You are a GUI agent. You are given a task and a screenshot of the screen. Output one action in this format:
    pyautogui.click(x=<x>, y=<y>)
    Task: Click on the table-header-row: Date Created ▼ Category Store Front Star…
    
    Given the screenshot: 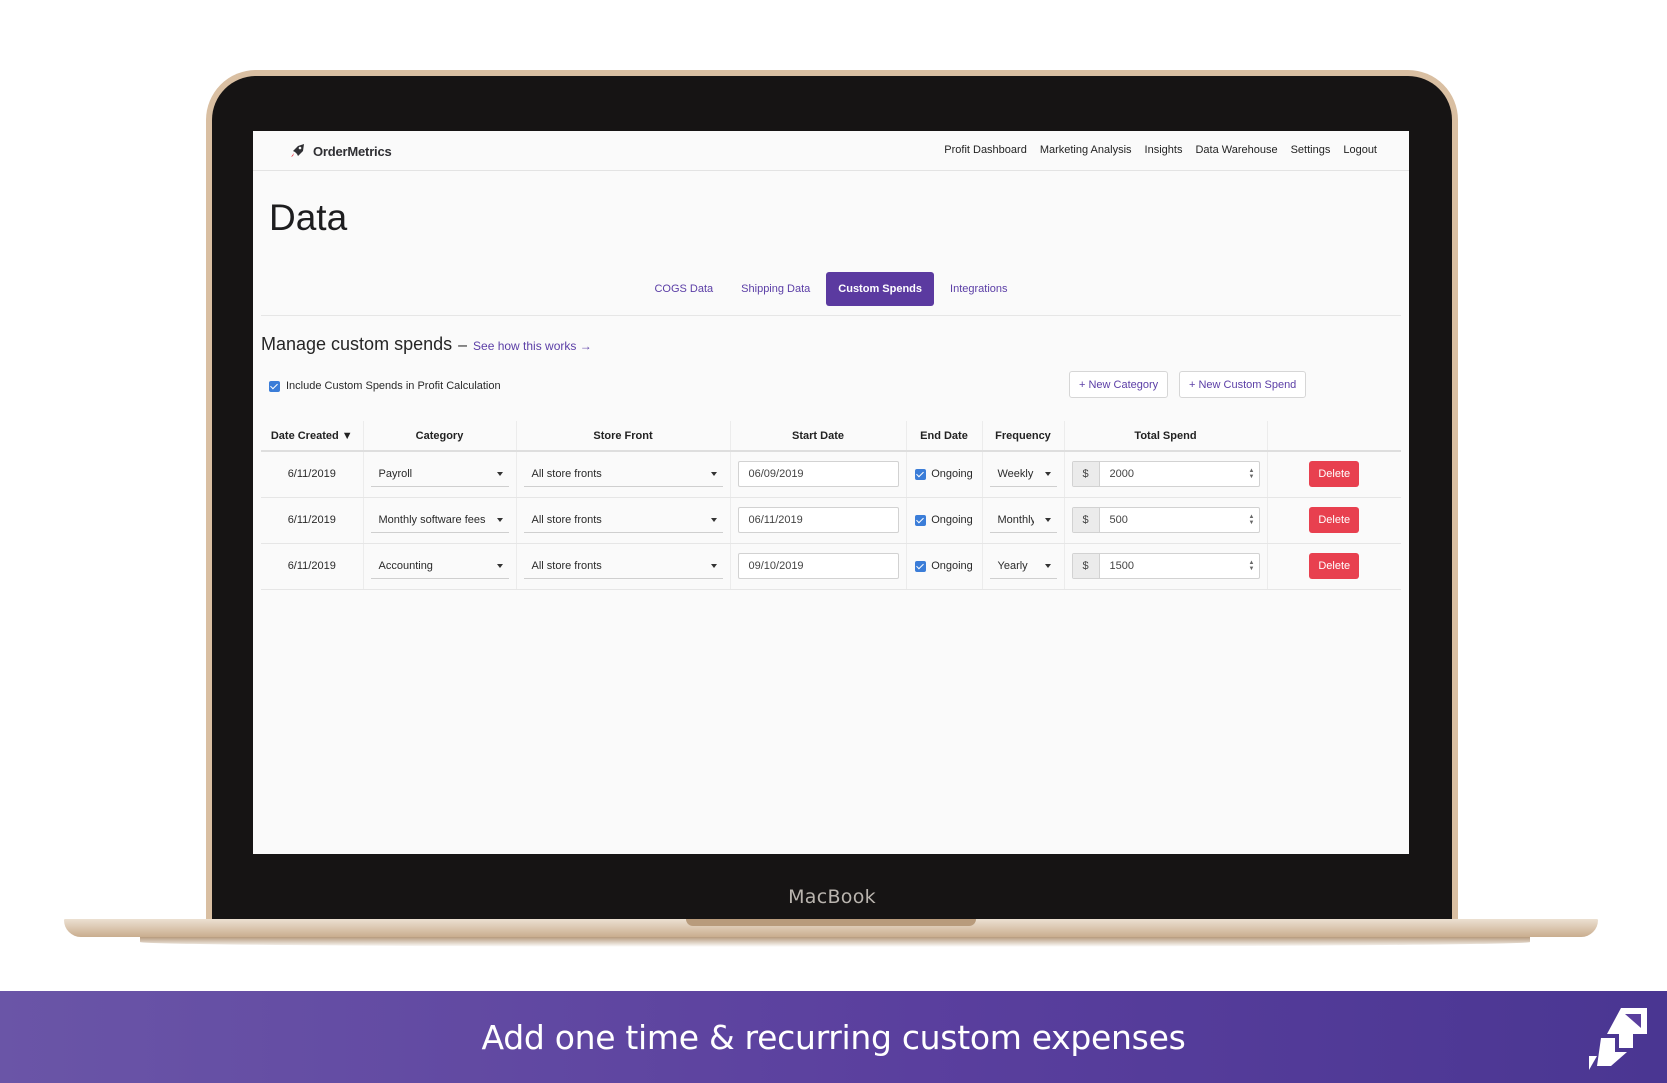 What is the action you would take?
    pyautogui.click(x=831, y=436)
    